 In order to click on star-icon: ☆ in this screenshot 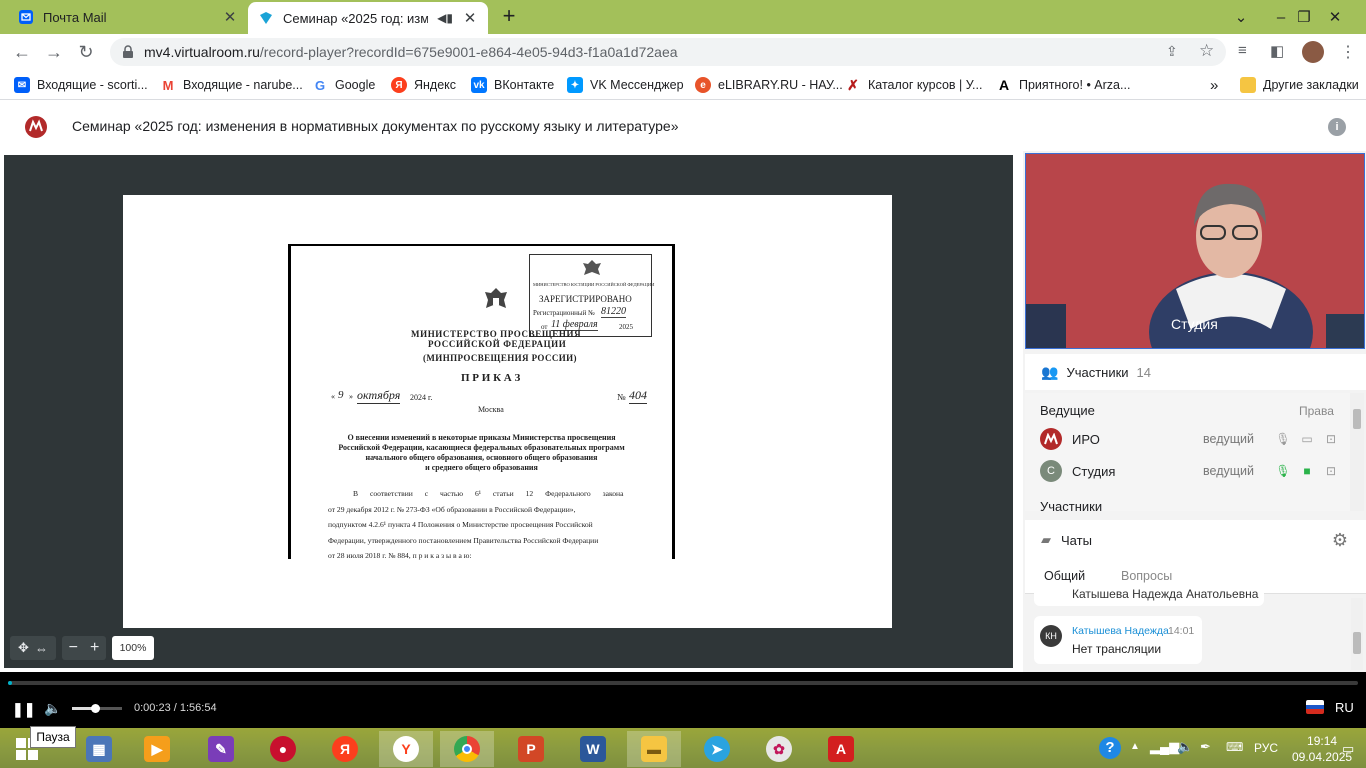, I will do `click(1206, 51)`.